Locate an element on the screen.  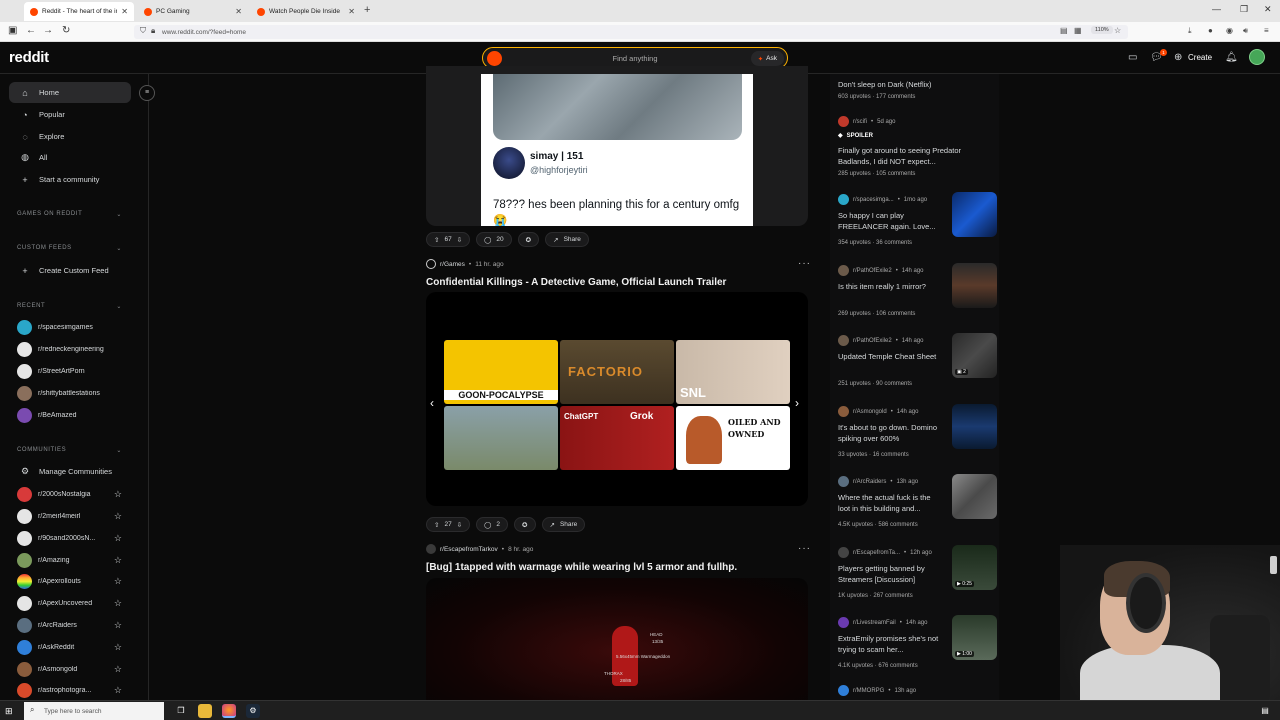
file-explorer-icon is located at coordinates (205, 711).